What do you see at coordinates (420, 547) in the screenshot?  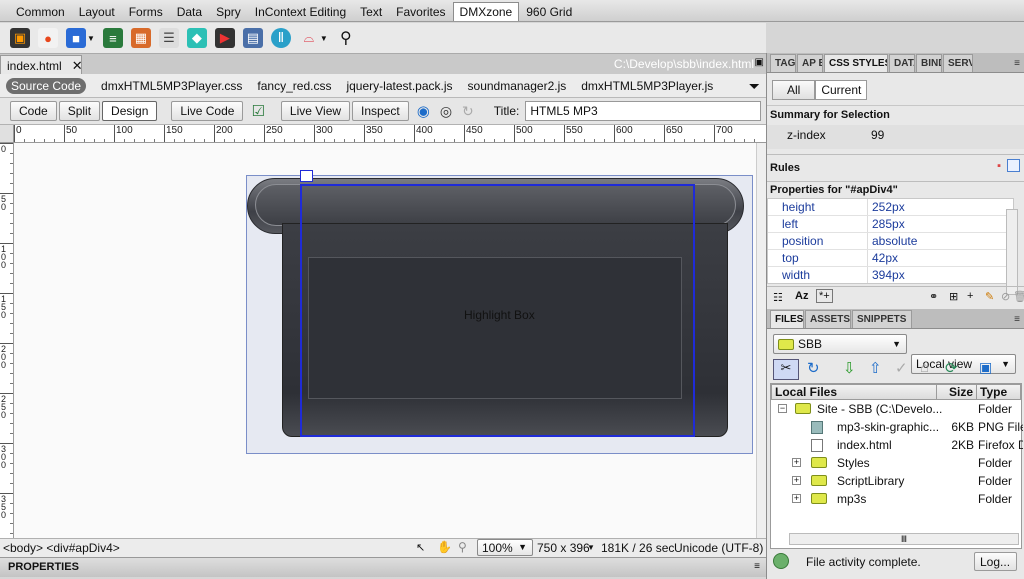 I see `select-tool-icon: ↖` at bounding box center [420, 547].